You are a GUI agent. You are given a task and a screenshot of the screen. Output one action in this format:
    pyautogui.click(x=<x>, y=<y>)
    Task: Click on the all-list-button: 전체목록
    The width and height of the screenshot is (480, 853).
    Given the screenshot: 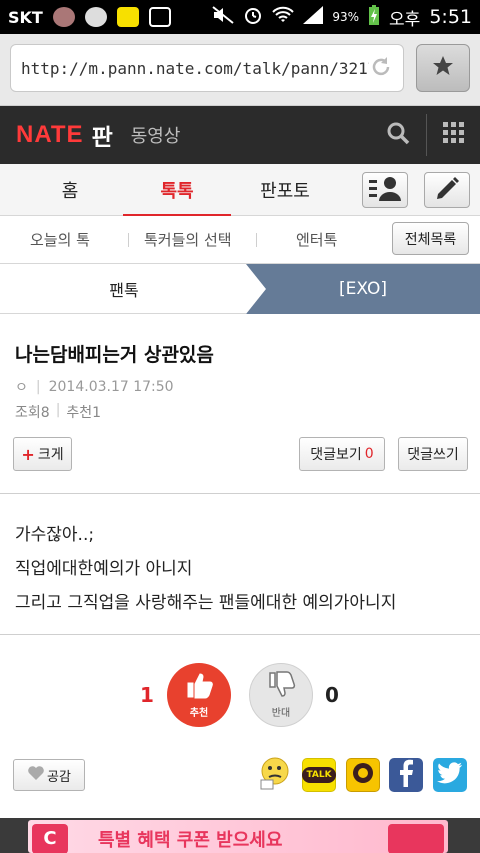 What is the action you would take?
    pyautogui.click(x=430, y=238)
    